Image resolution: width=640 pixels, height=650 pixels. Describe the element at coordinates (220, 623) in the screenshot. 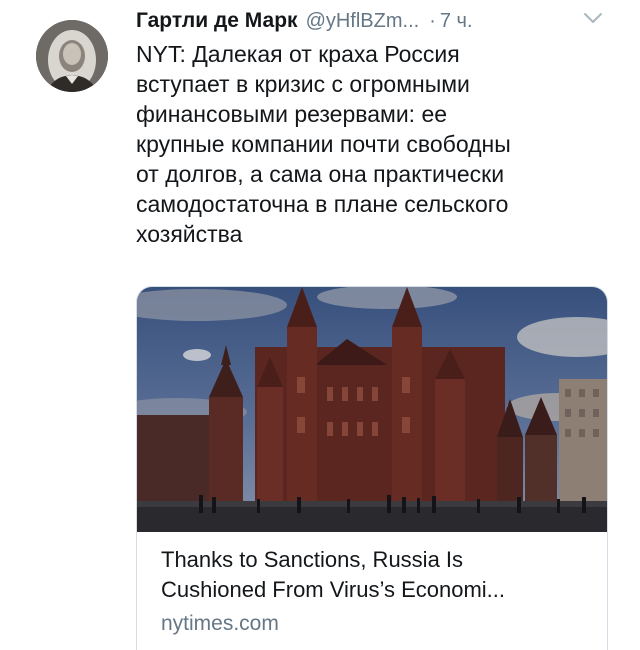

I see `card-domain: nytimes.com` at that location.